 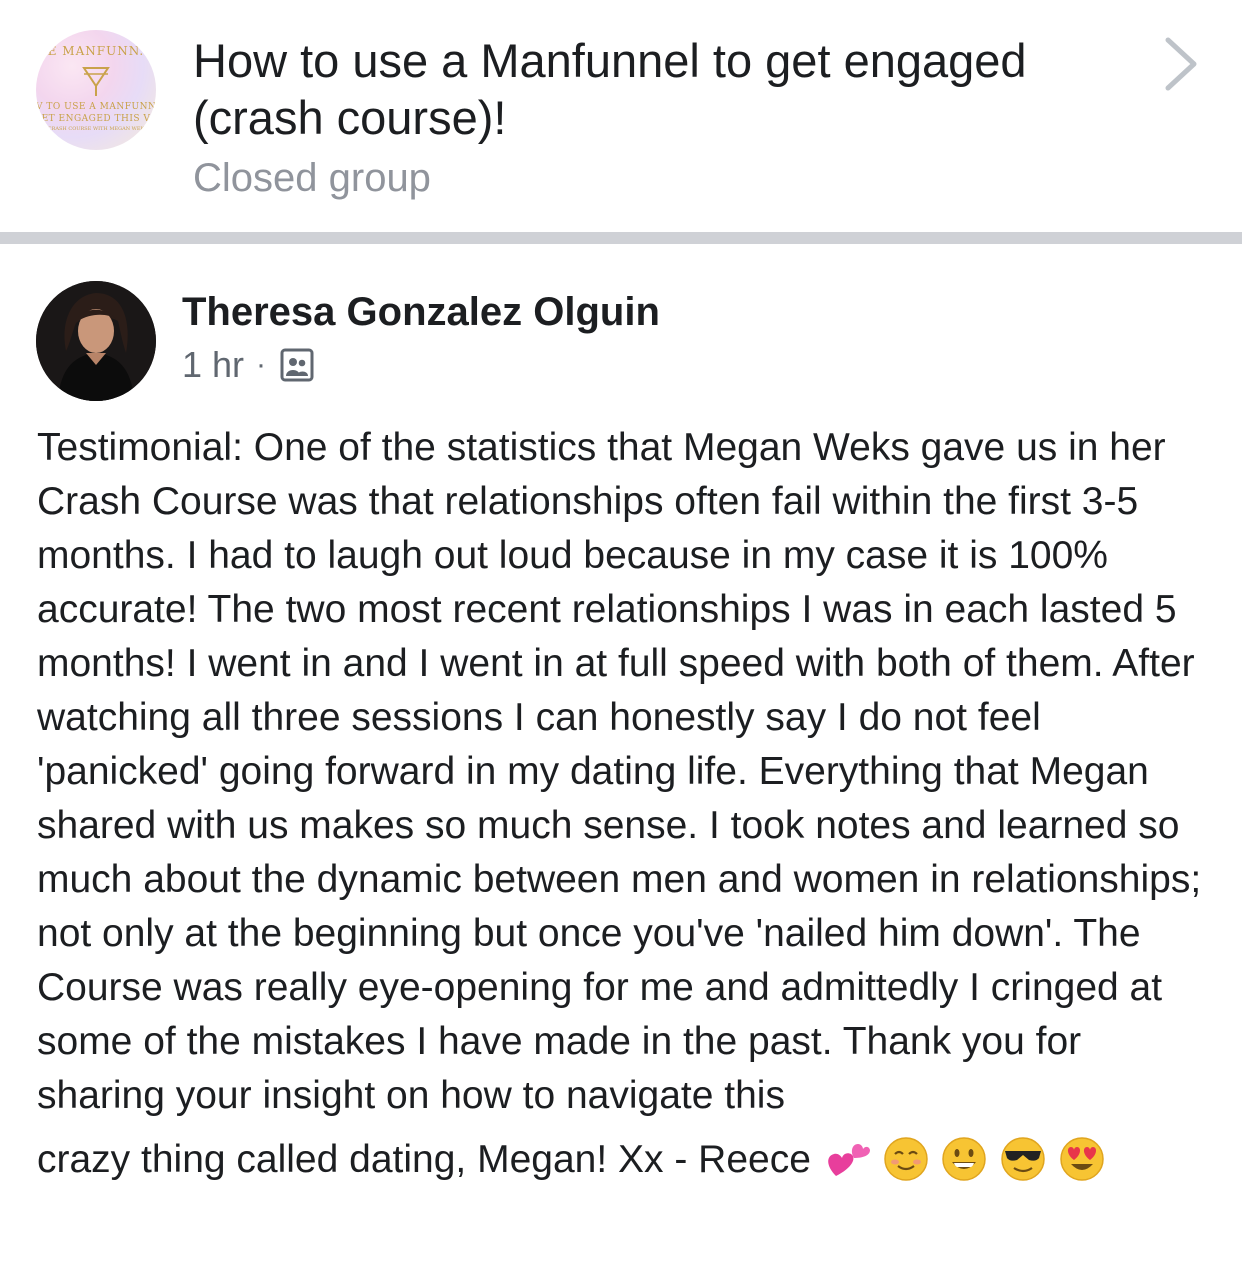 What do you see at coordinates (964, 1159) in the screenshot?
I see `grinning-emoji` at bounding box center [964, 1159].